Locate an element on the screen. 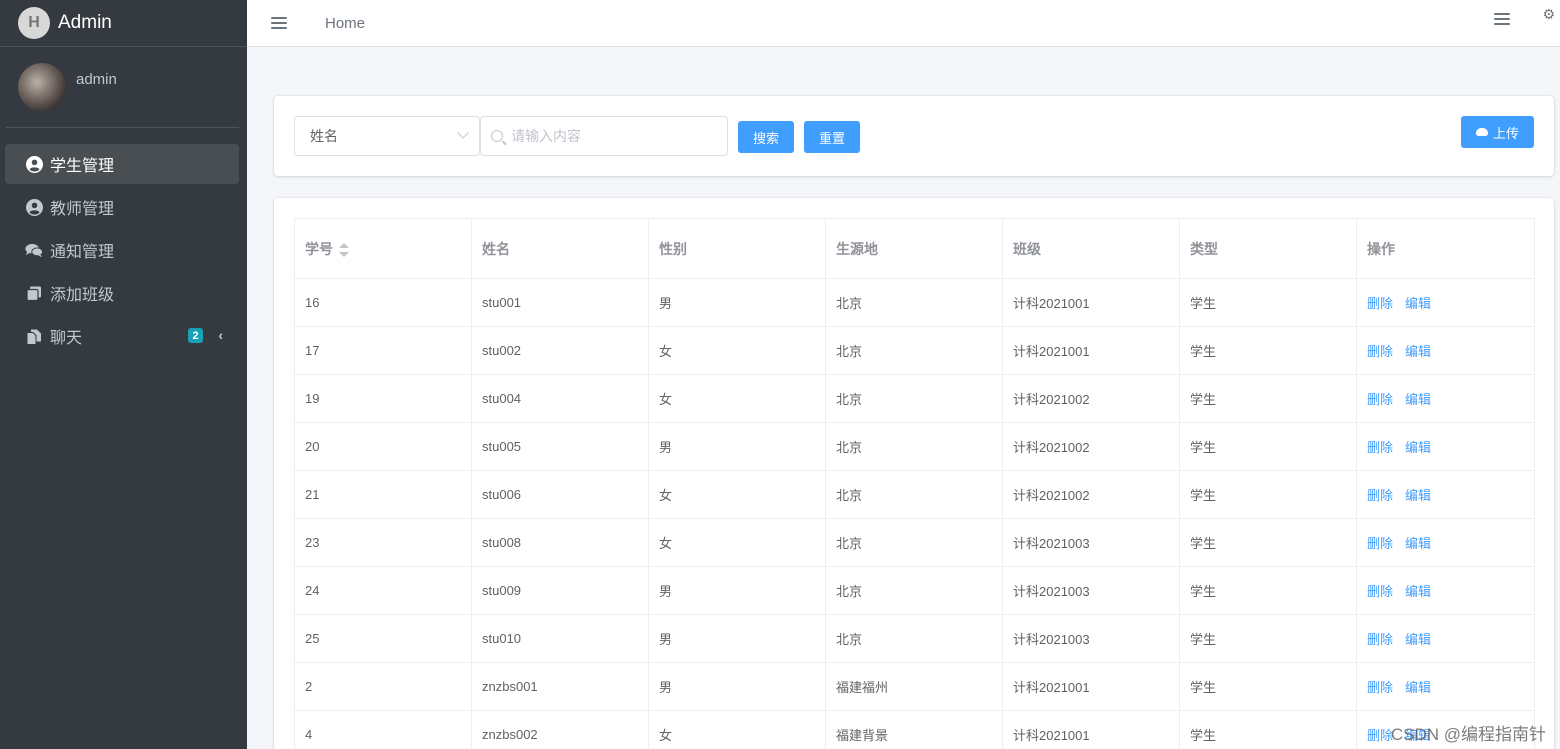  upload-button: 上传 is located at coordinates (1497, 132).